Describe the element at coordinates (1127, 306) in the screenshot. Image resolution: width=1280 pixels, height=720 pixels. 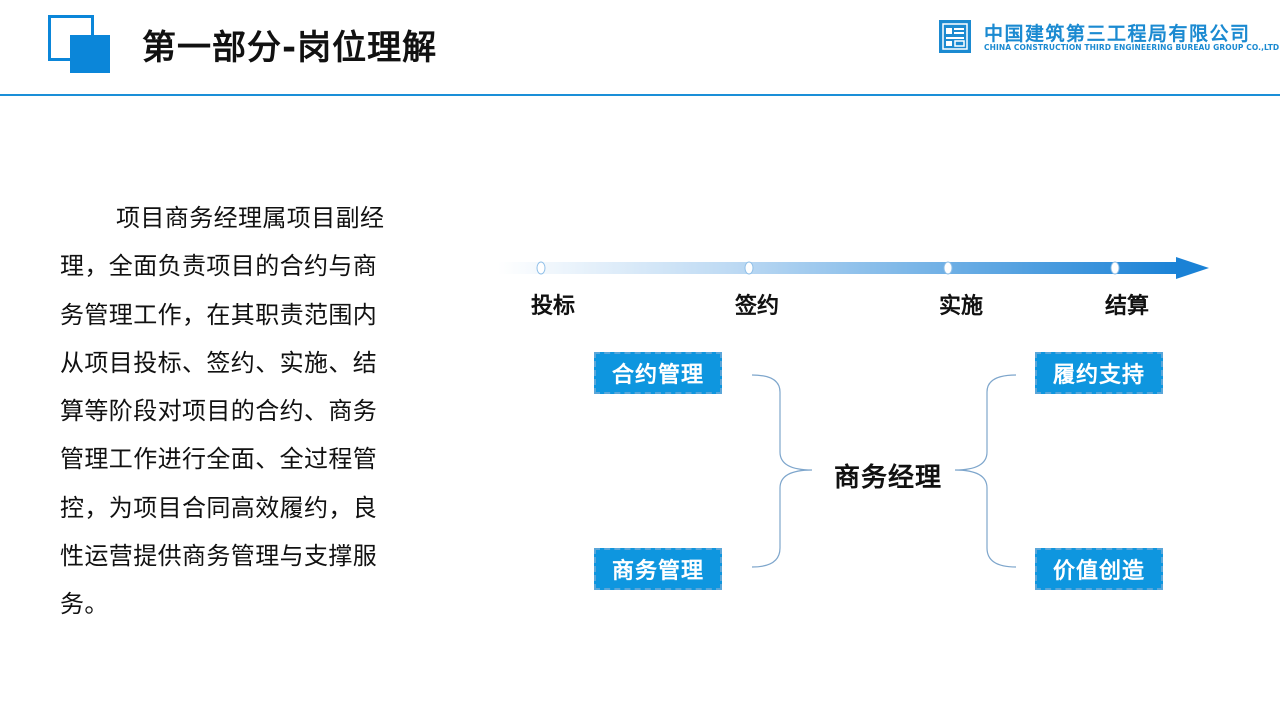
I see `timeline-label-settlement: 结算` at that location.